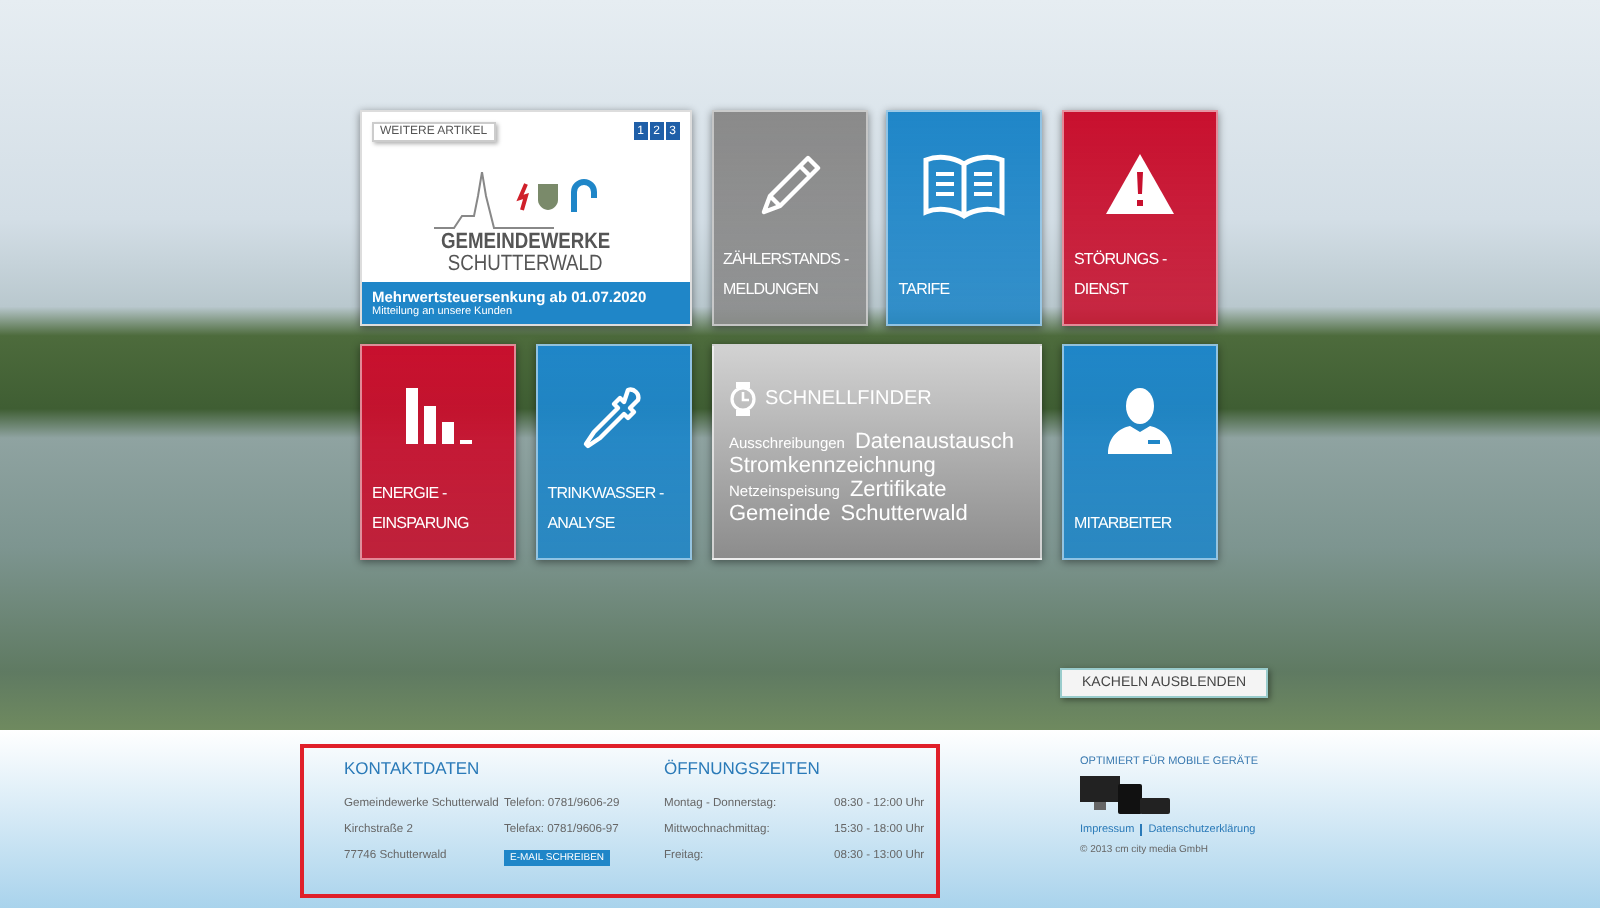 The image size is (1600, 908). Describe the element at coordinates (1126, 796) in the screenshot. I see `devices-icon` at that location.